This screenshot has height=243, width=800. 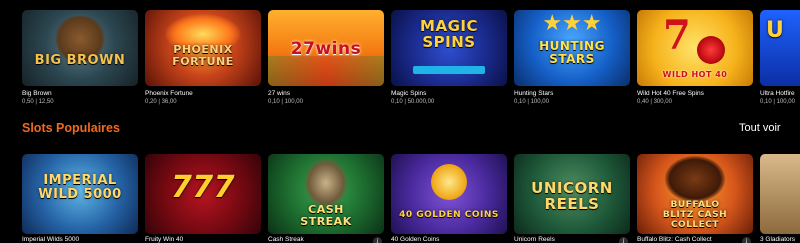 What do you see at coordinates (780, 48) in the screenshot?
I see `game-thumbnail: U` at bounding box center [780, 48].